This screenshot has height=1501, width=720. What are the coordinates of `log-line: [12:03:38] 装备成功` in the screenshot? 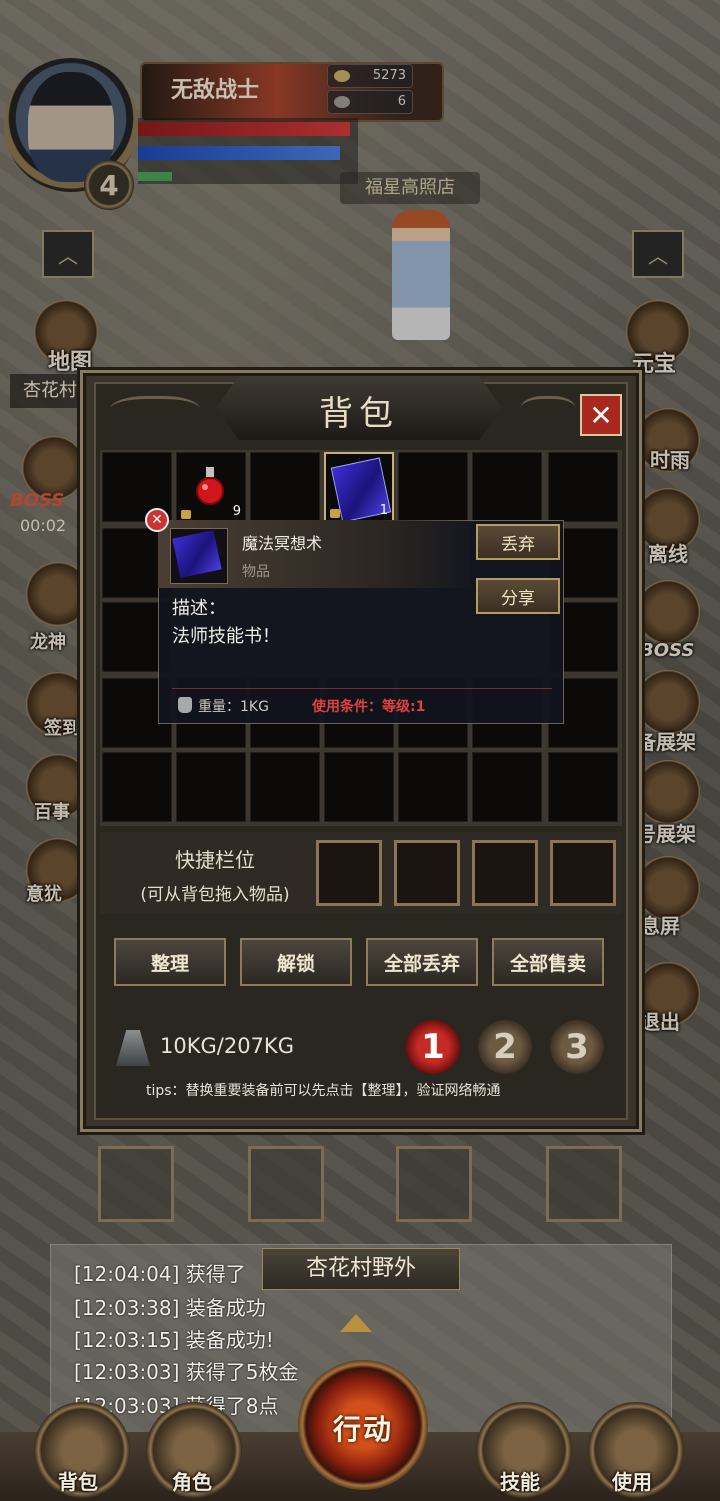 It's located at (170, 1308).